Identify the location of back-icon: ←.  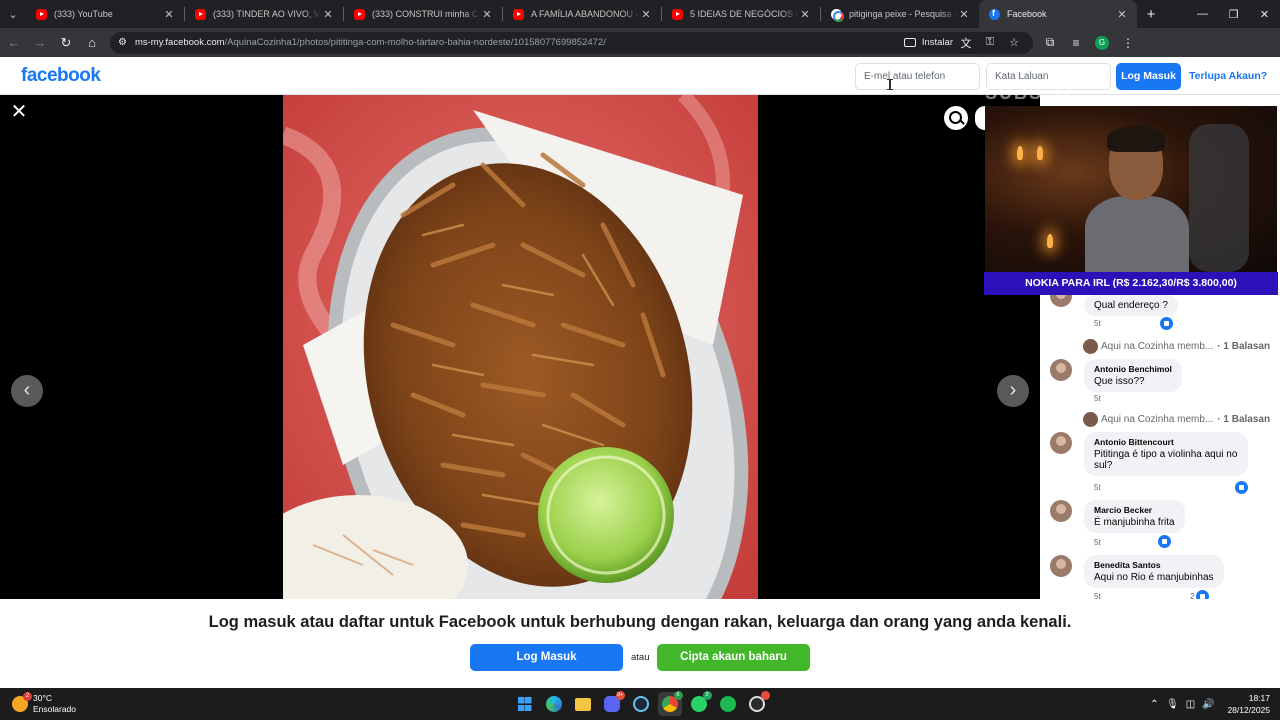
(14, 43).